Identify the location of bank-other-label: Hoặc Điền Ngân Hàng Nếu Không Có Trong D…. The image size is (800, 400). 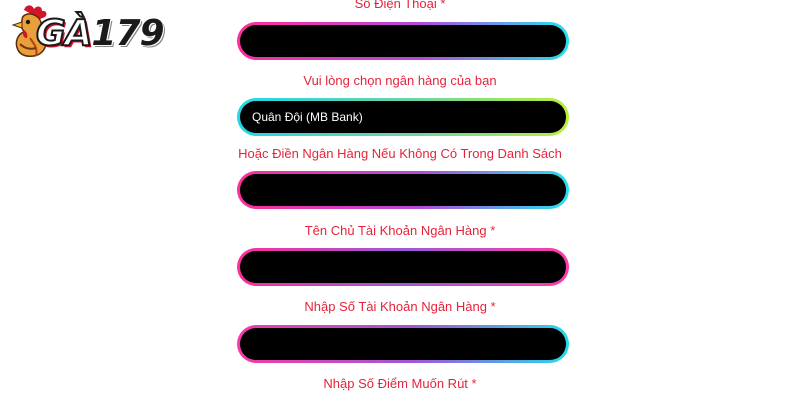
(400, 153).